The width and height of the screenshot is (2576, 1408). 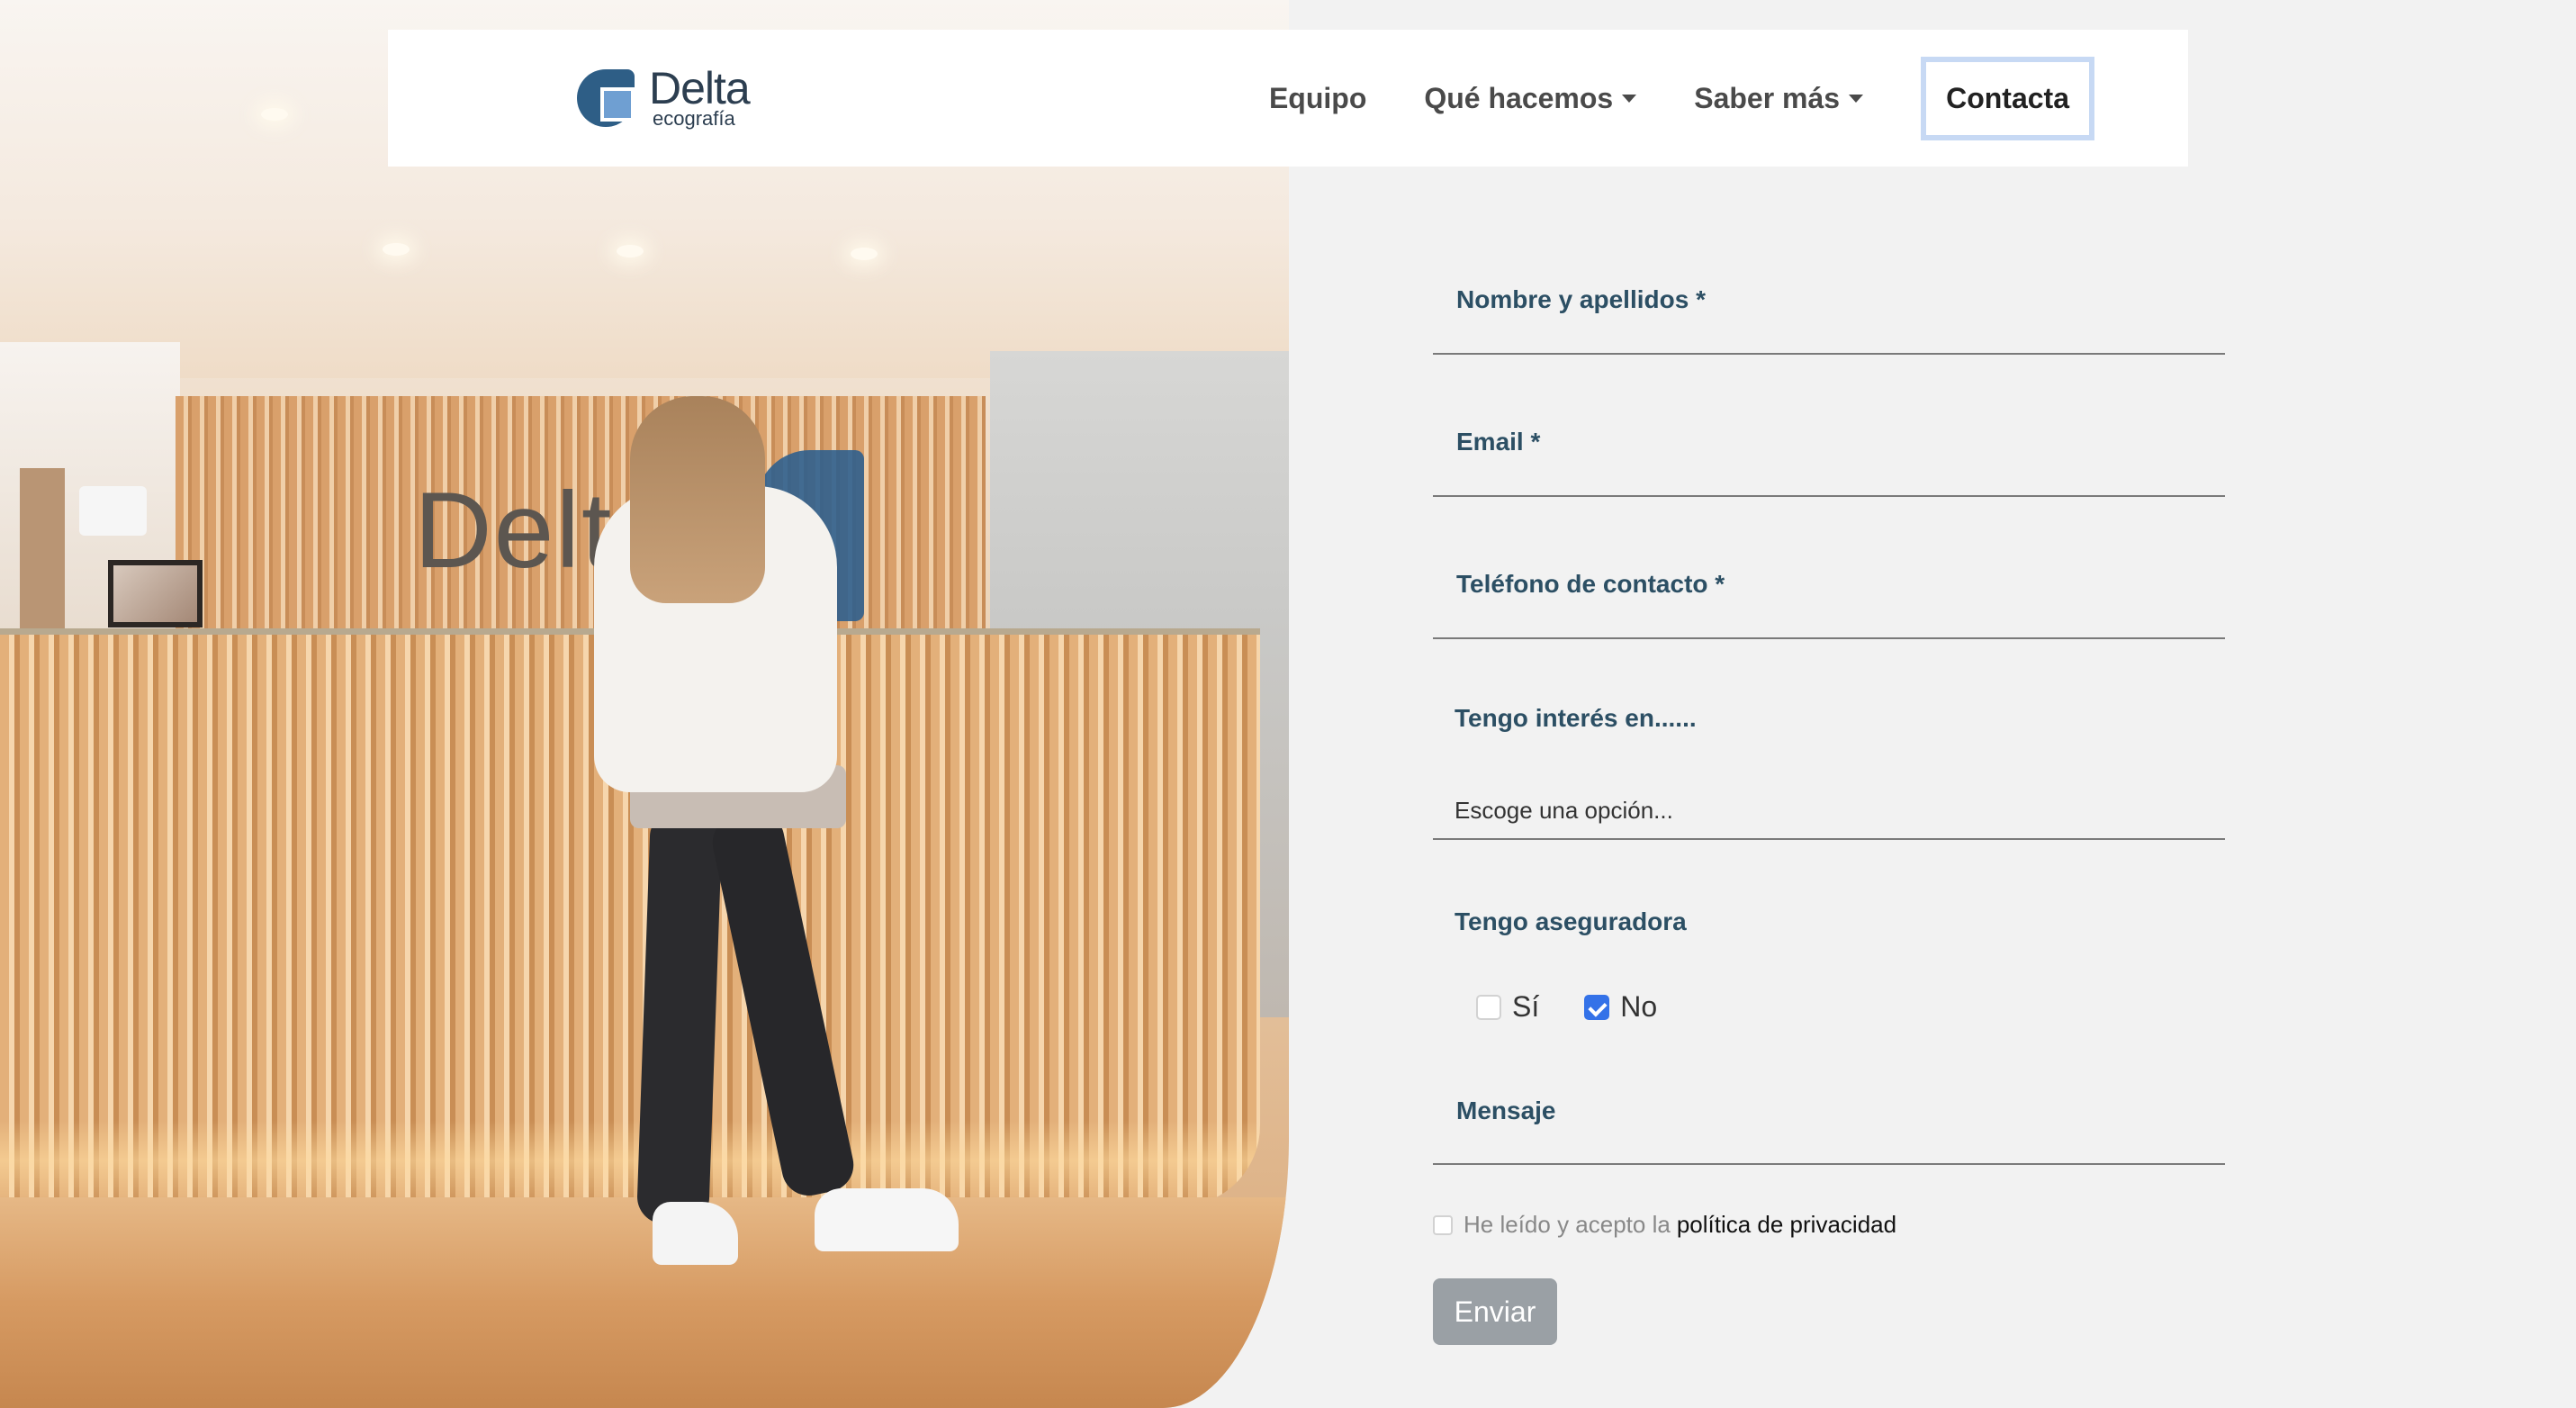 What do you see at coordinates (1498, 442) in the screenshot?
I see `email-label: Email *` at bounding box center [1498, 442].